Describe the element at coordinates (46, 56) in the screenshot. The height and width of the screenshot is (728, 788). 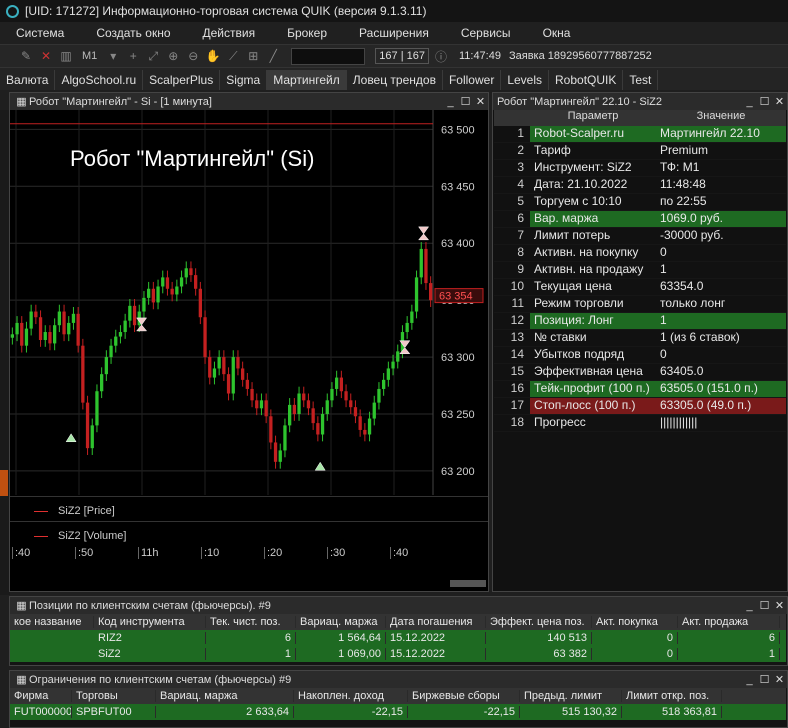
I see `delete-drawing-icon: ✕` at that location.